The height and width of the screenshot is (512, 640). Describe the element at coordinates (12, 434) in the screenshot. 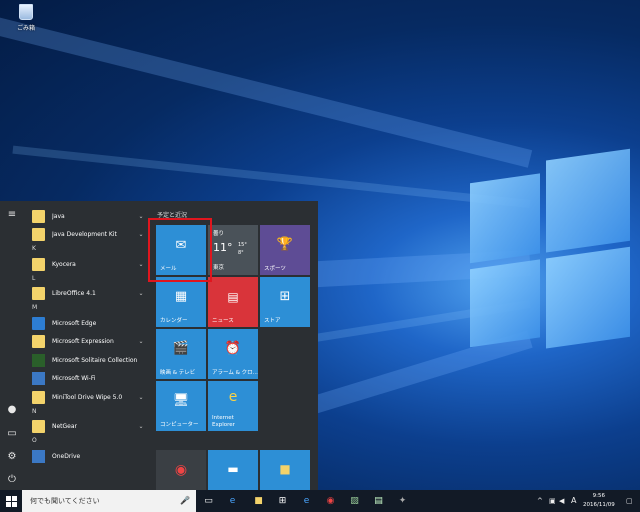

I see `file-explorer-icon: ▭` at that location.